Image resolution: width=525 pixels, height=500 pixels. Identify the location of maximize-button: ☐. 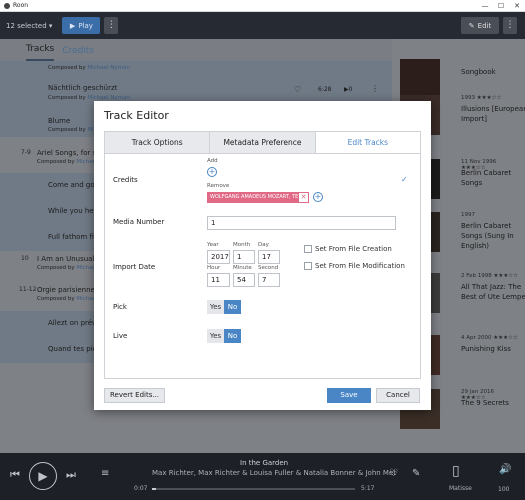
(501, 6).